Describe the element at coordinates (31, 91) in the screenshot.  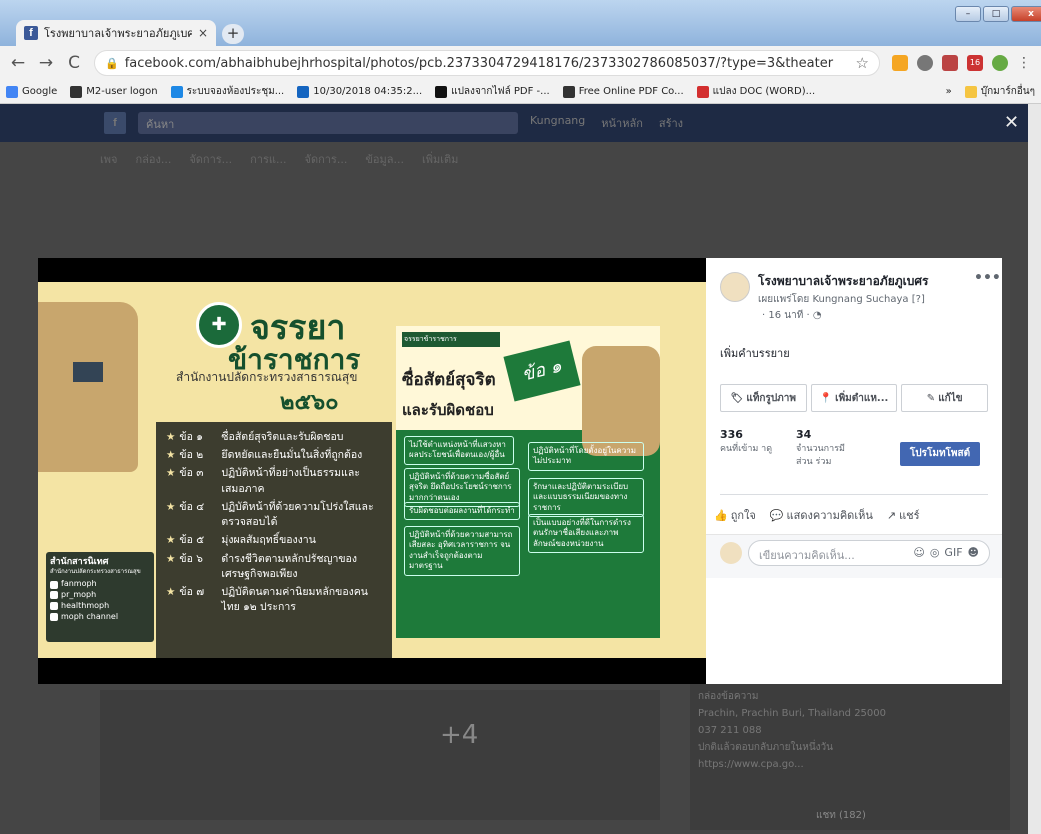
I see `bookmark-item: Google` at that location.